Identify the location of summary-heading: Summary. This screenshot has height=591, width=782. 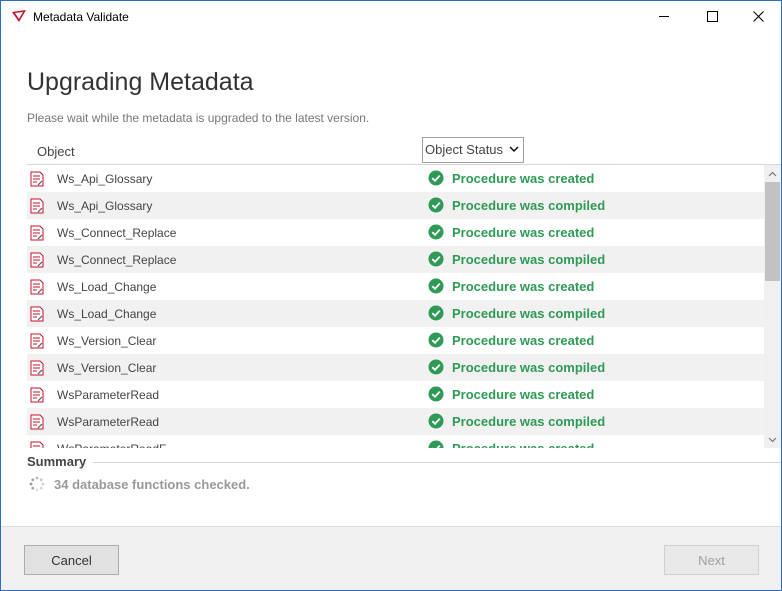
(57, 461).